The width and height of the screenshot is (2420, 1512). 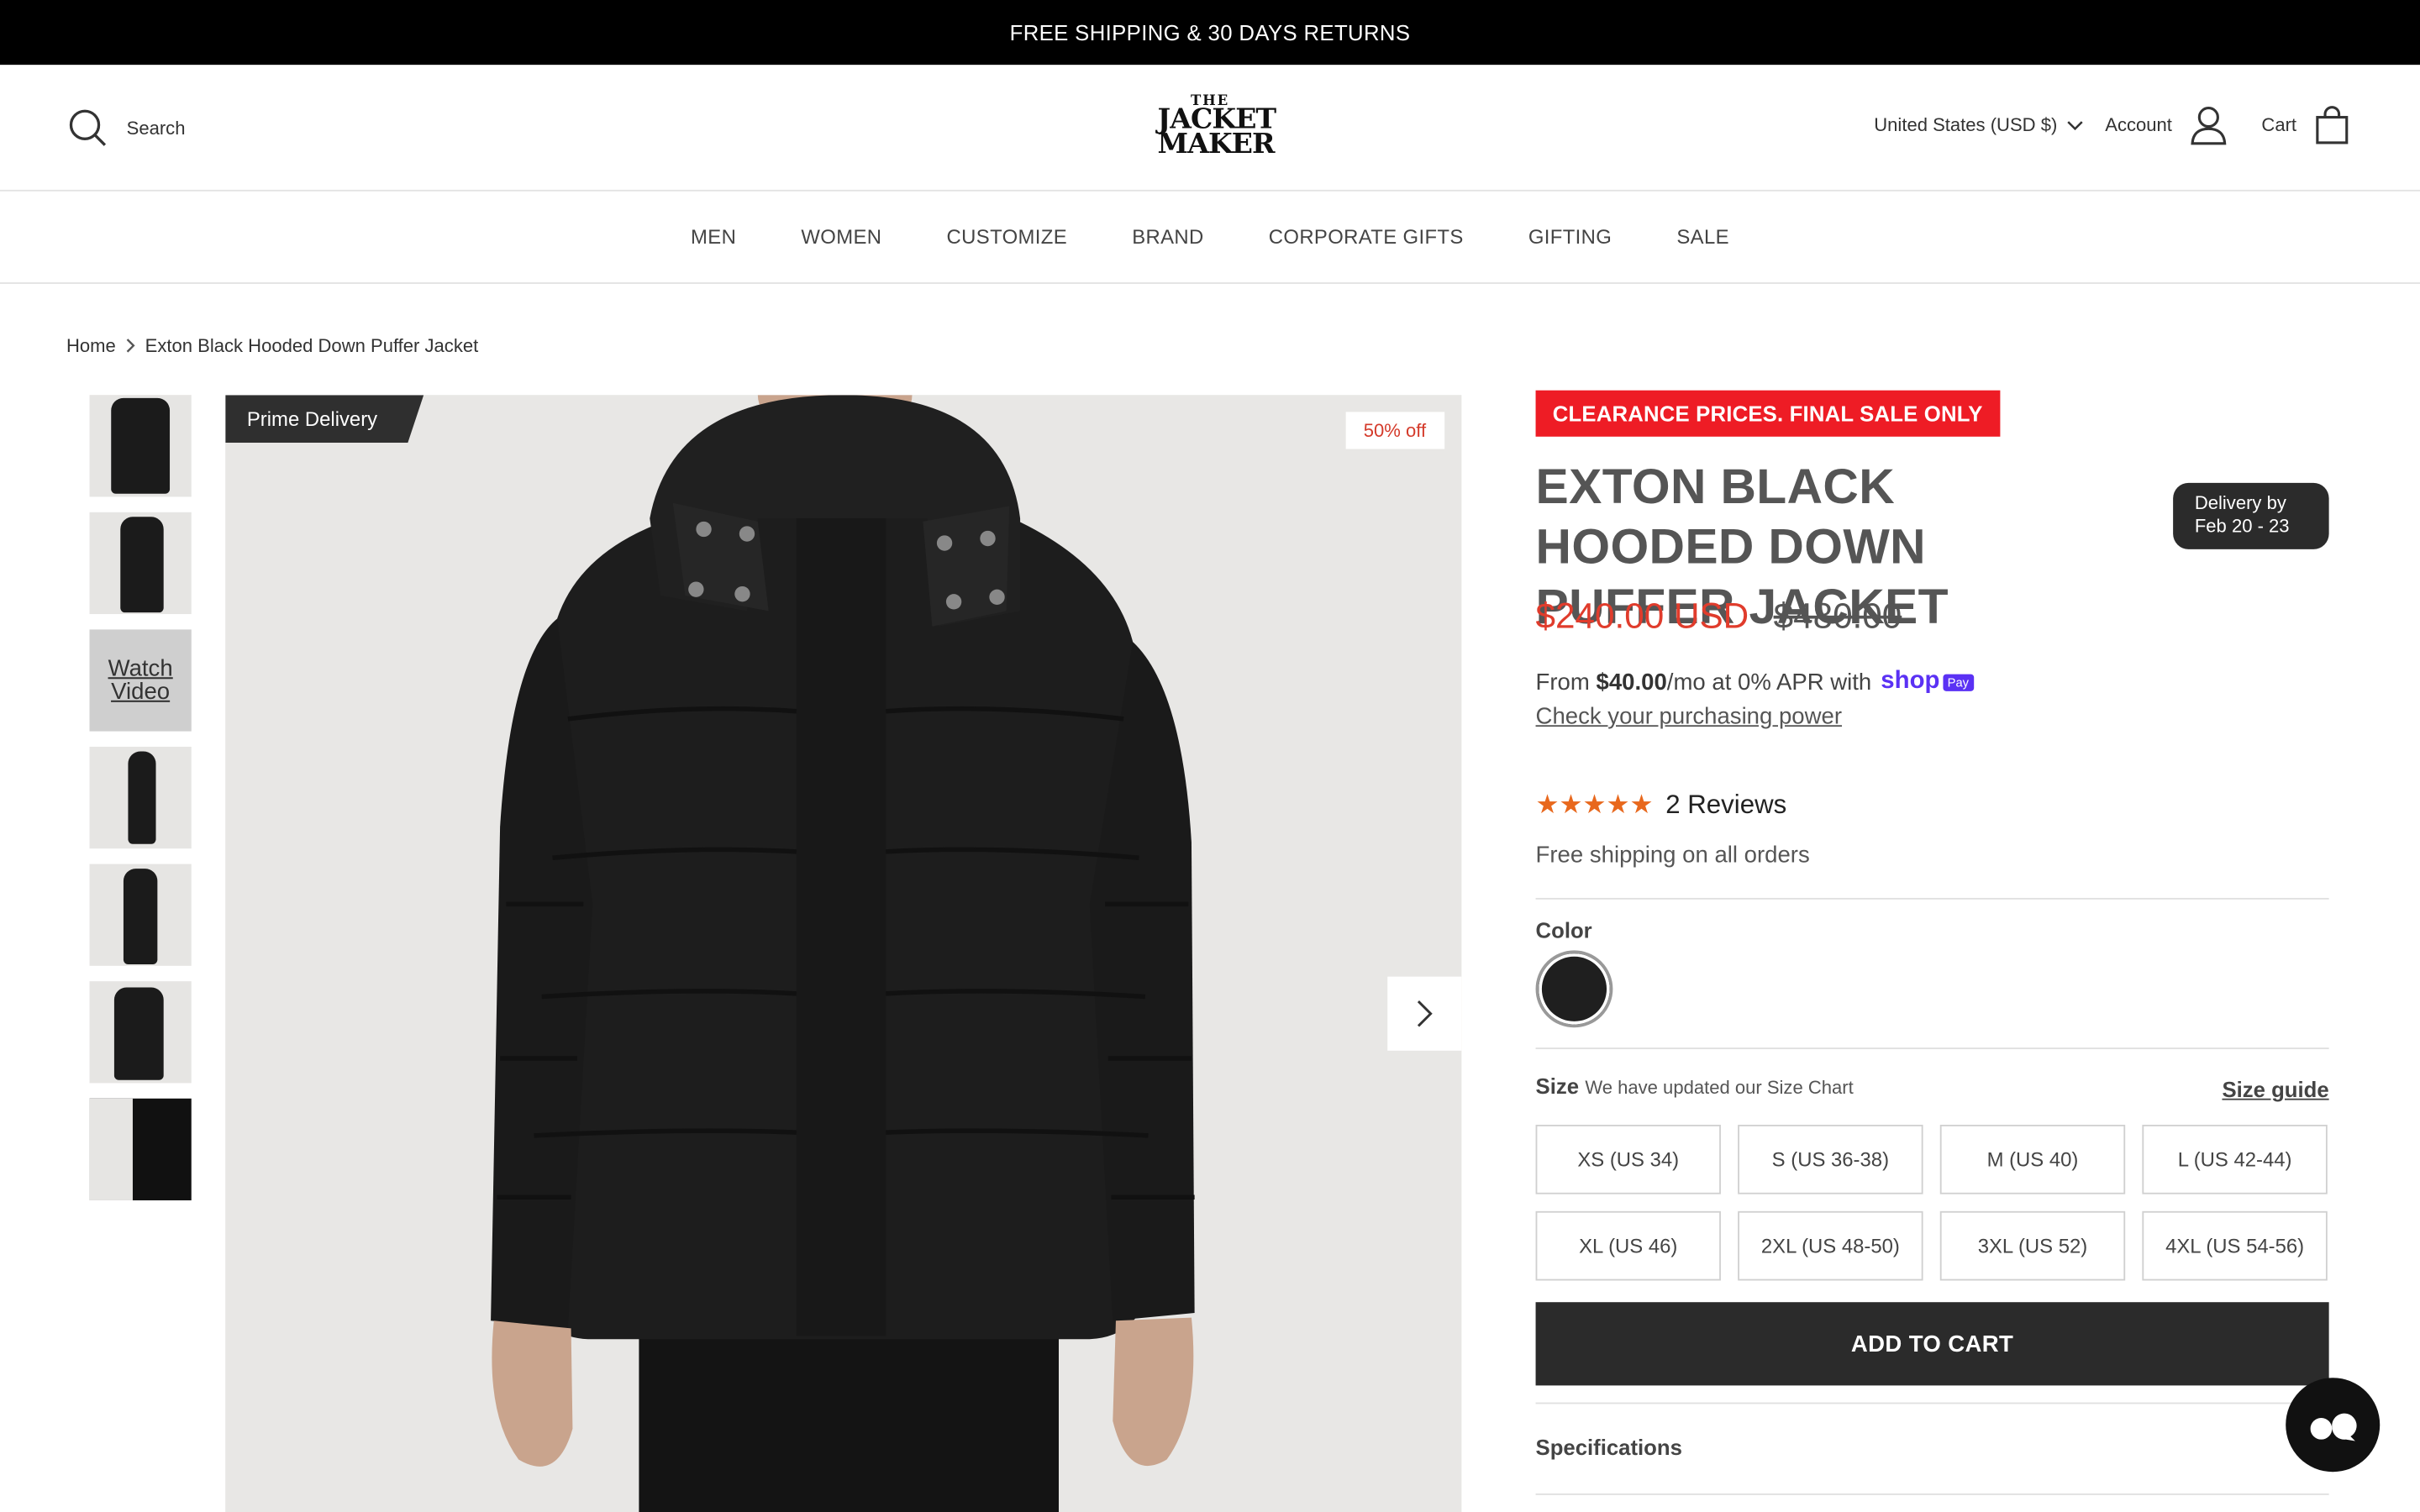 I want to click on site-logo: THE JACKET MAKER, so click(x=1217, y=128).